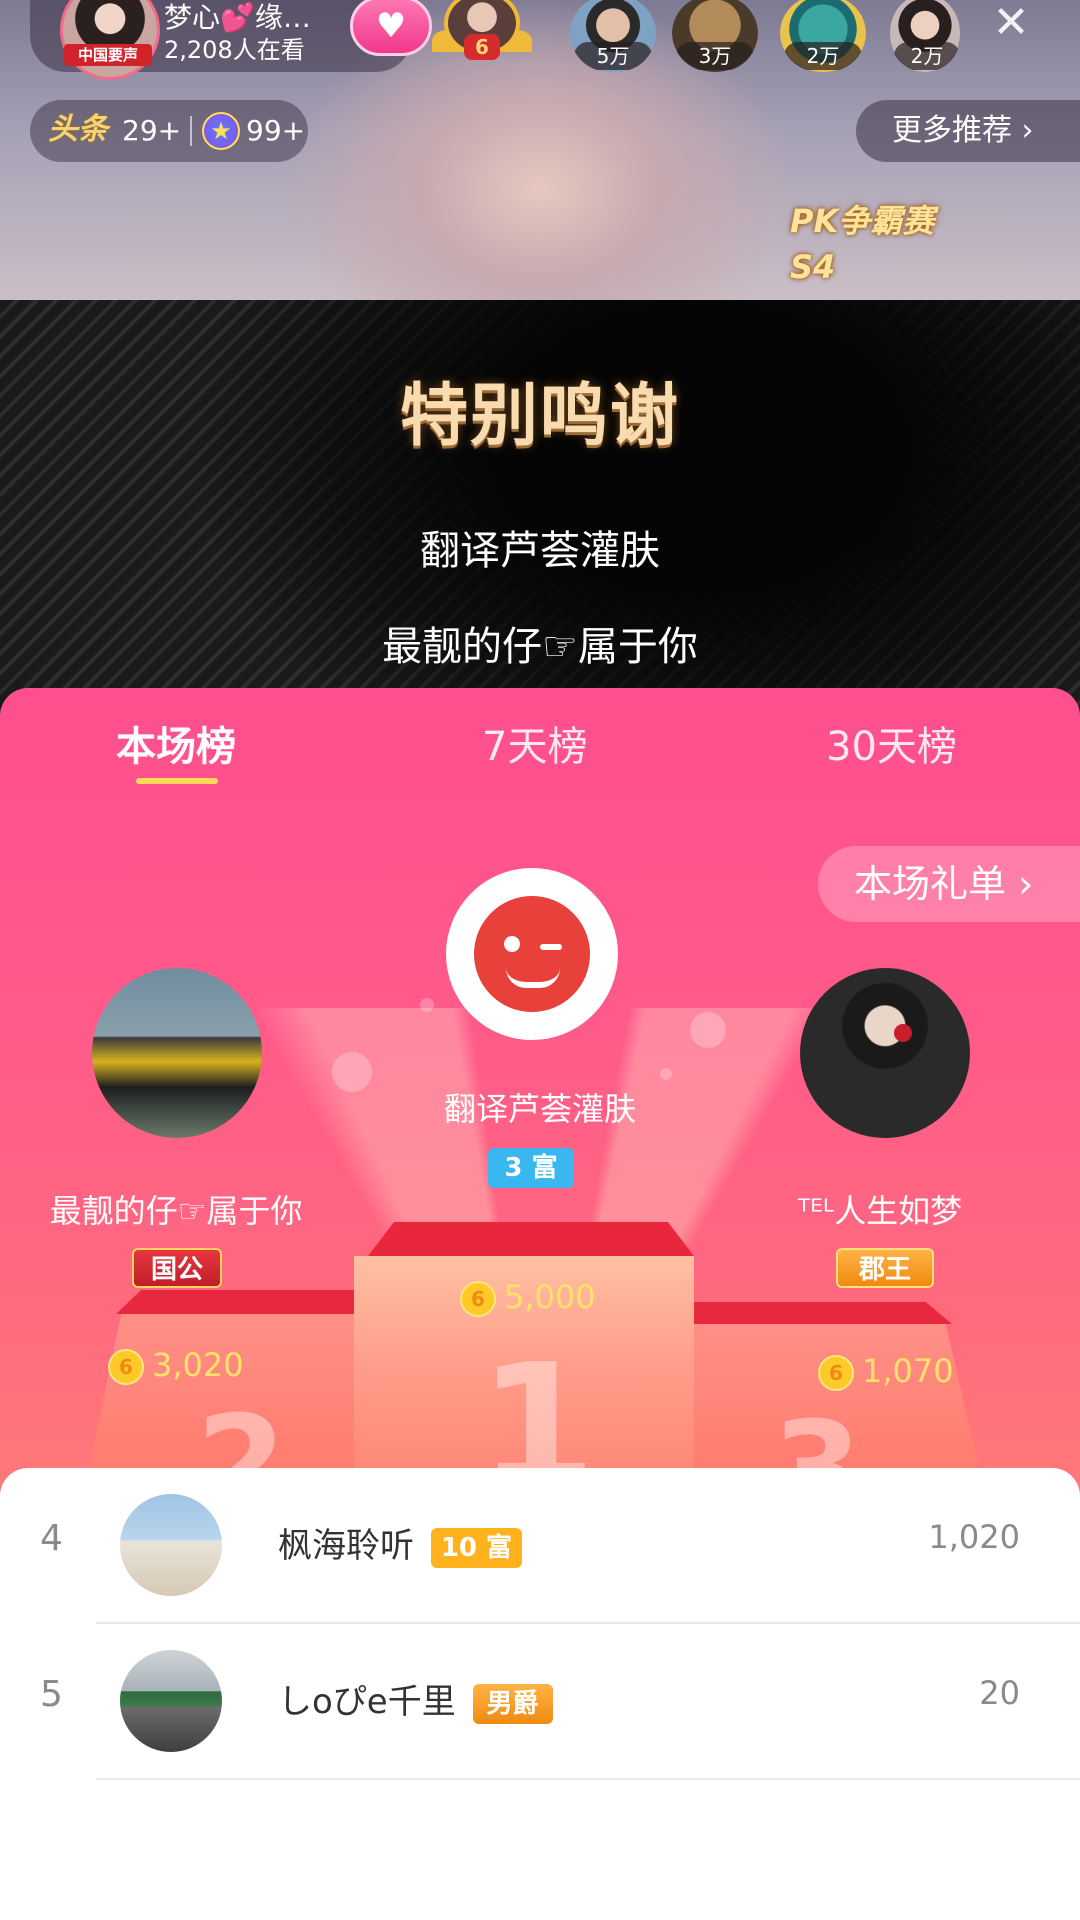 Image resolution: width=1080 pixels, height=1920 pixels. I want to click on thanks-title: 特别鸣谢, so click(539, 416).